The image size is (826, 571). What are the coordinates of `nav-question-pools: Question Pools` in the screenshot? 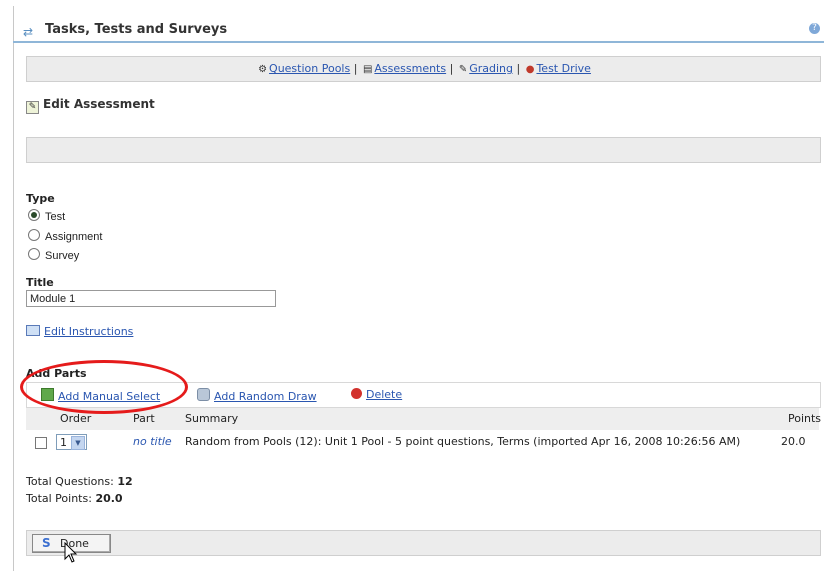 It's located at (309, 68).